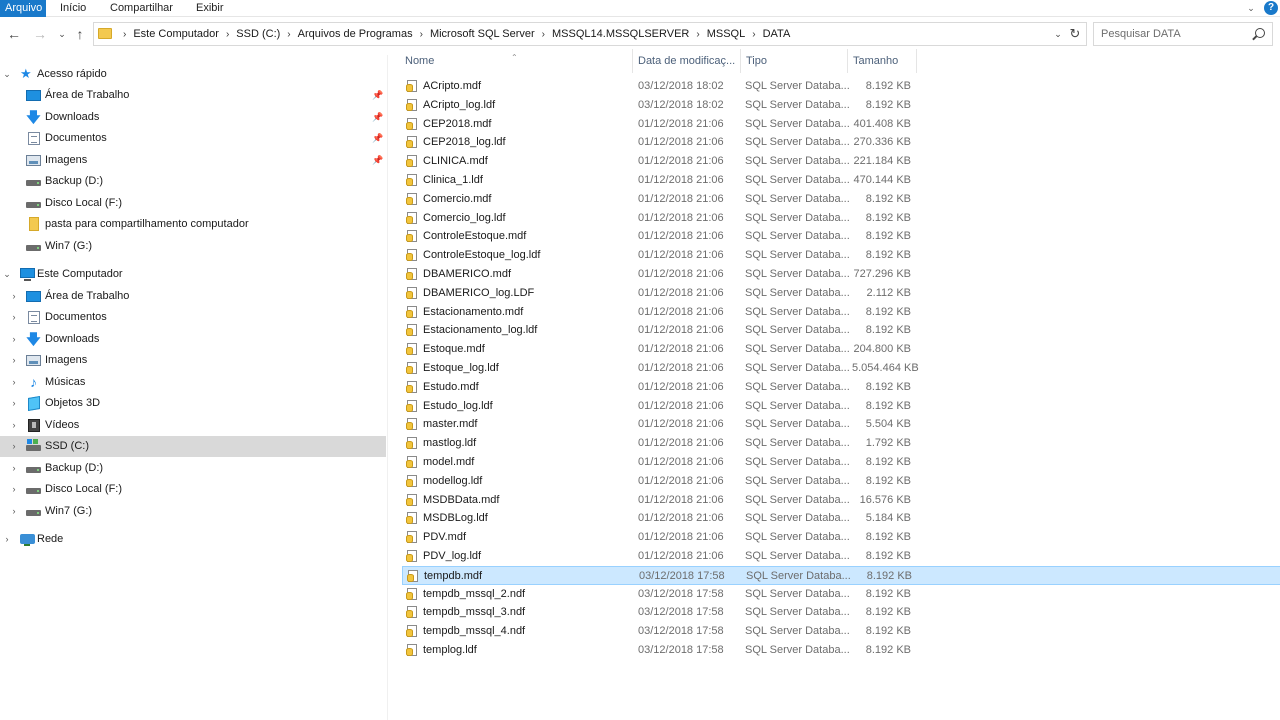  What do you see at coordinates (193, 74) in the screenshot?
I see `tree-item-acesso-rapido: ⌄ ★ Acesso rápido` at bounding box center [193, 74].